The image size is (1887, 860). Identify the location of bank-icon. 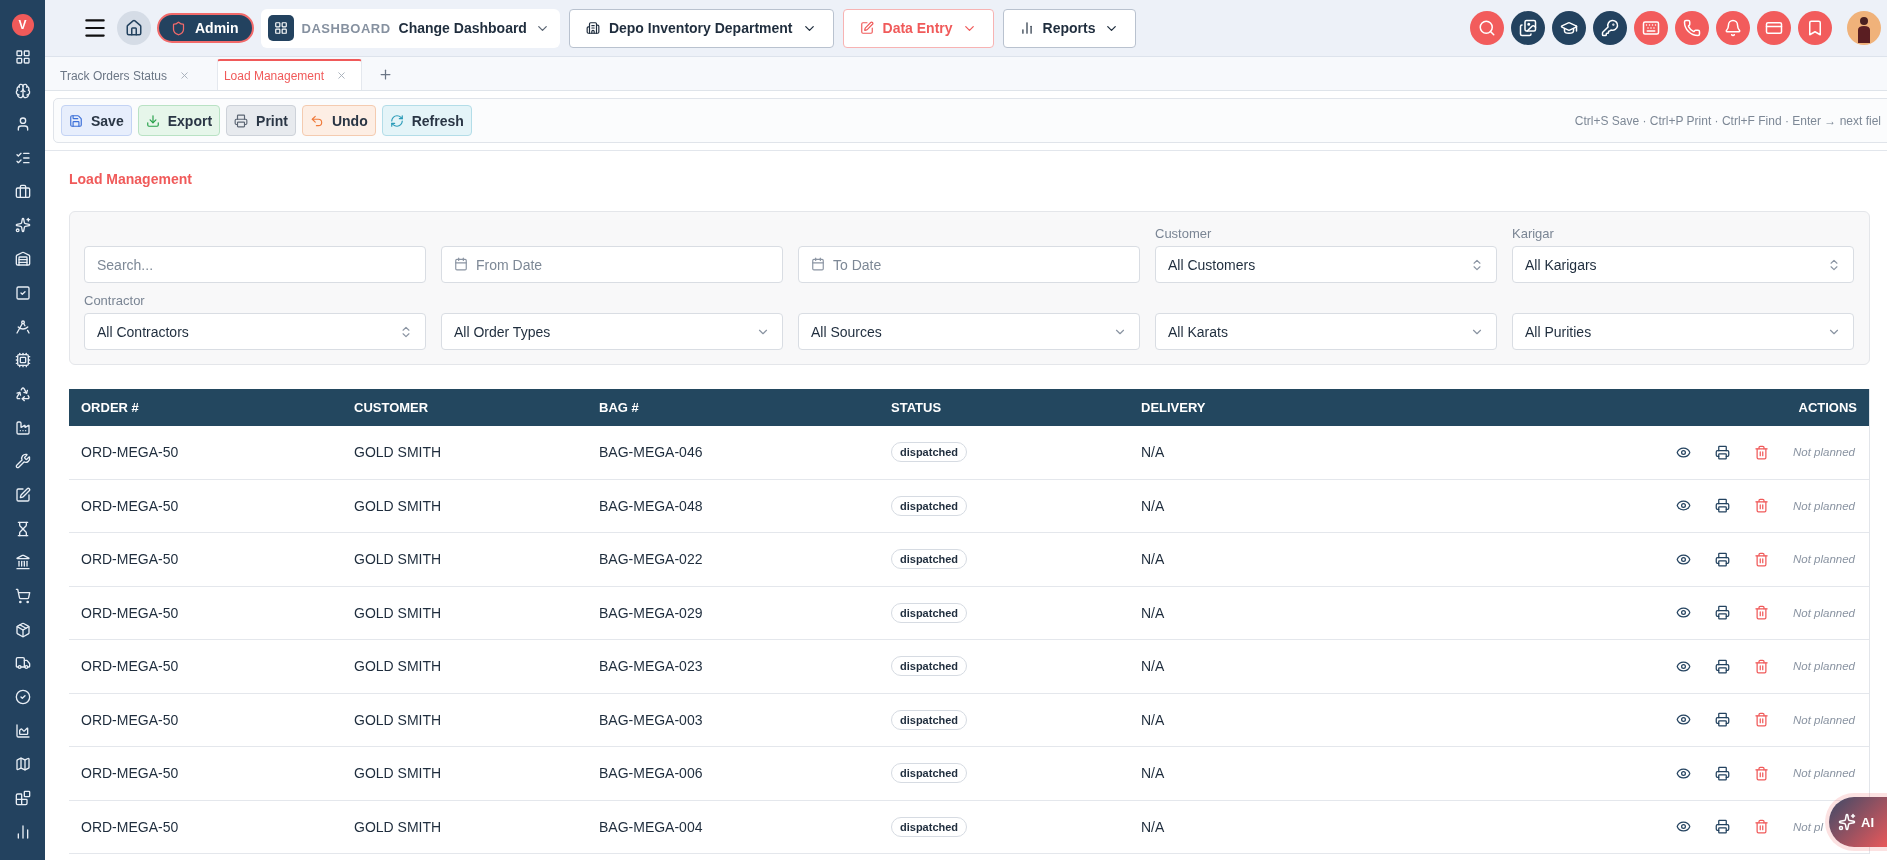
(22, 562).